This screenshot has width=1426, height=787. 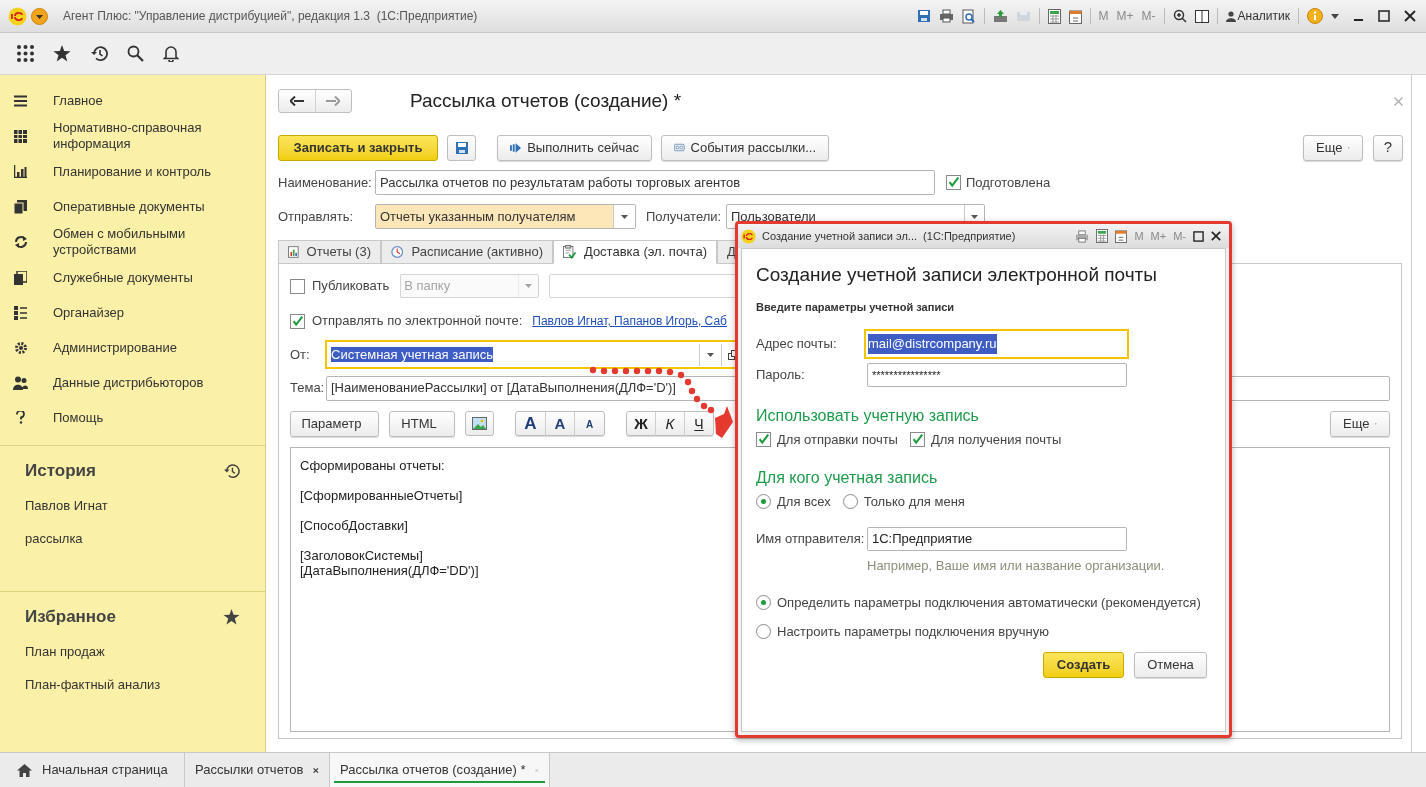 I want to click on radio-label: Для всех, so click(x=804, y=501).